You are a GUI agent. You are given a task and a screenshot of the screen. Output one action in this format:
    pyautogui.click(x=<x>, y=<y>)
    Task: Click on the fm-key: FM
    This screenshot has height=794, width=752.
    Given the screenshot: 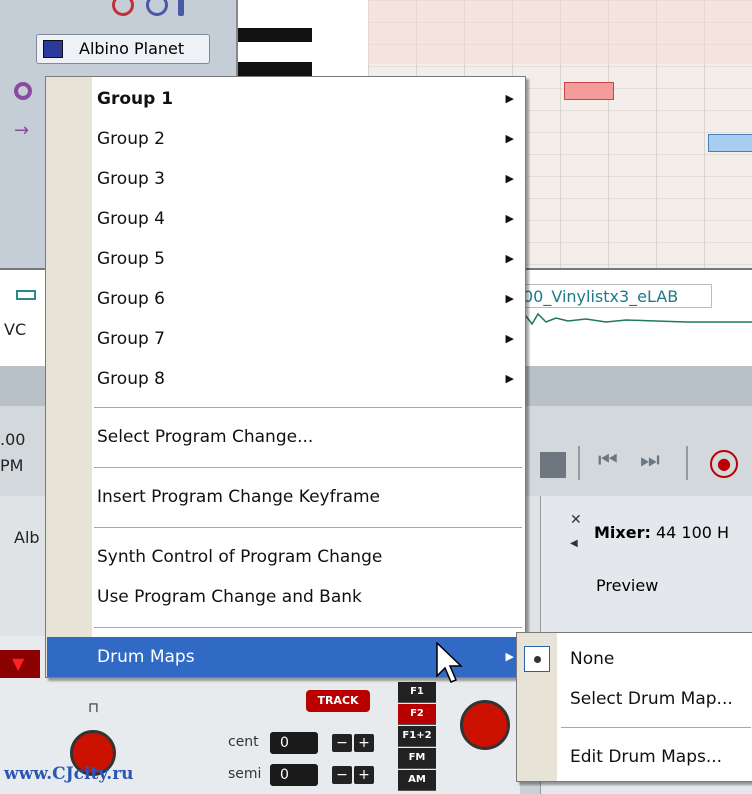 What is the action you would take?
    pyautogui.click(x=417, y=758)
    